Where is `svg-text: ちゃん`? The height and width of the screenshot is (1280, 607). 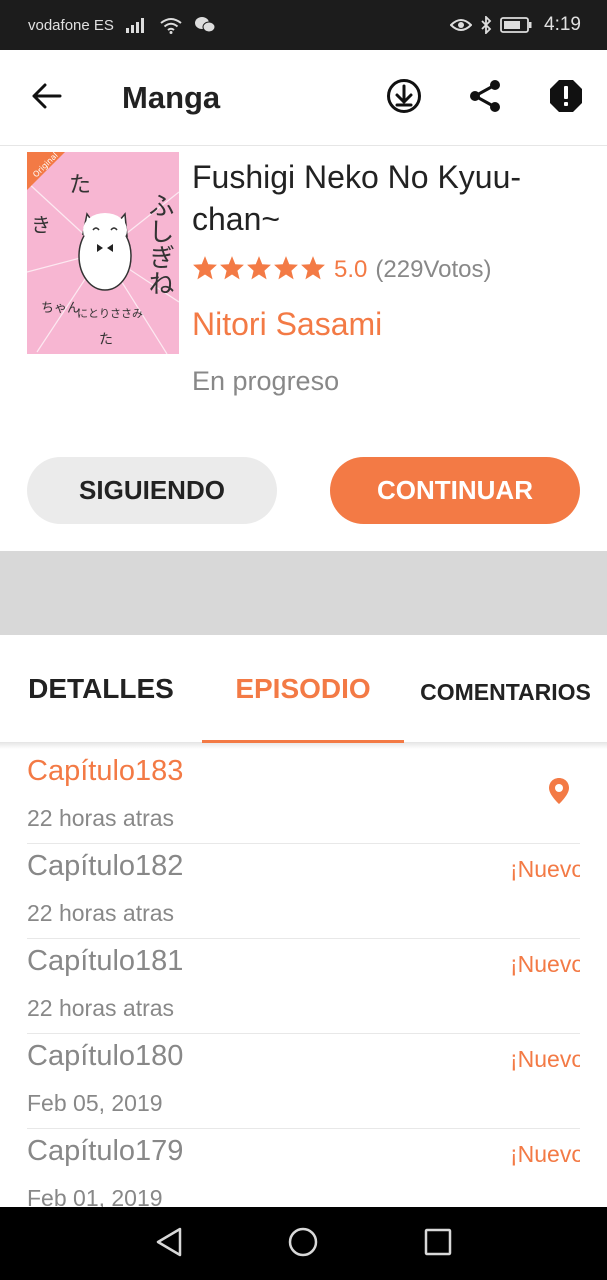 svg-text: ちゃん is located at coordinates (60, 308).